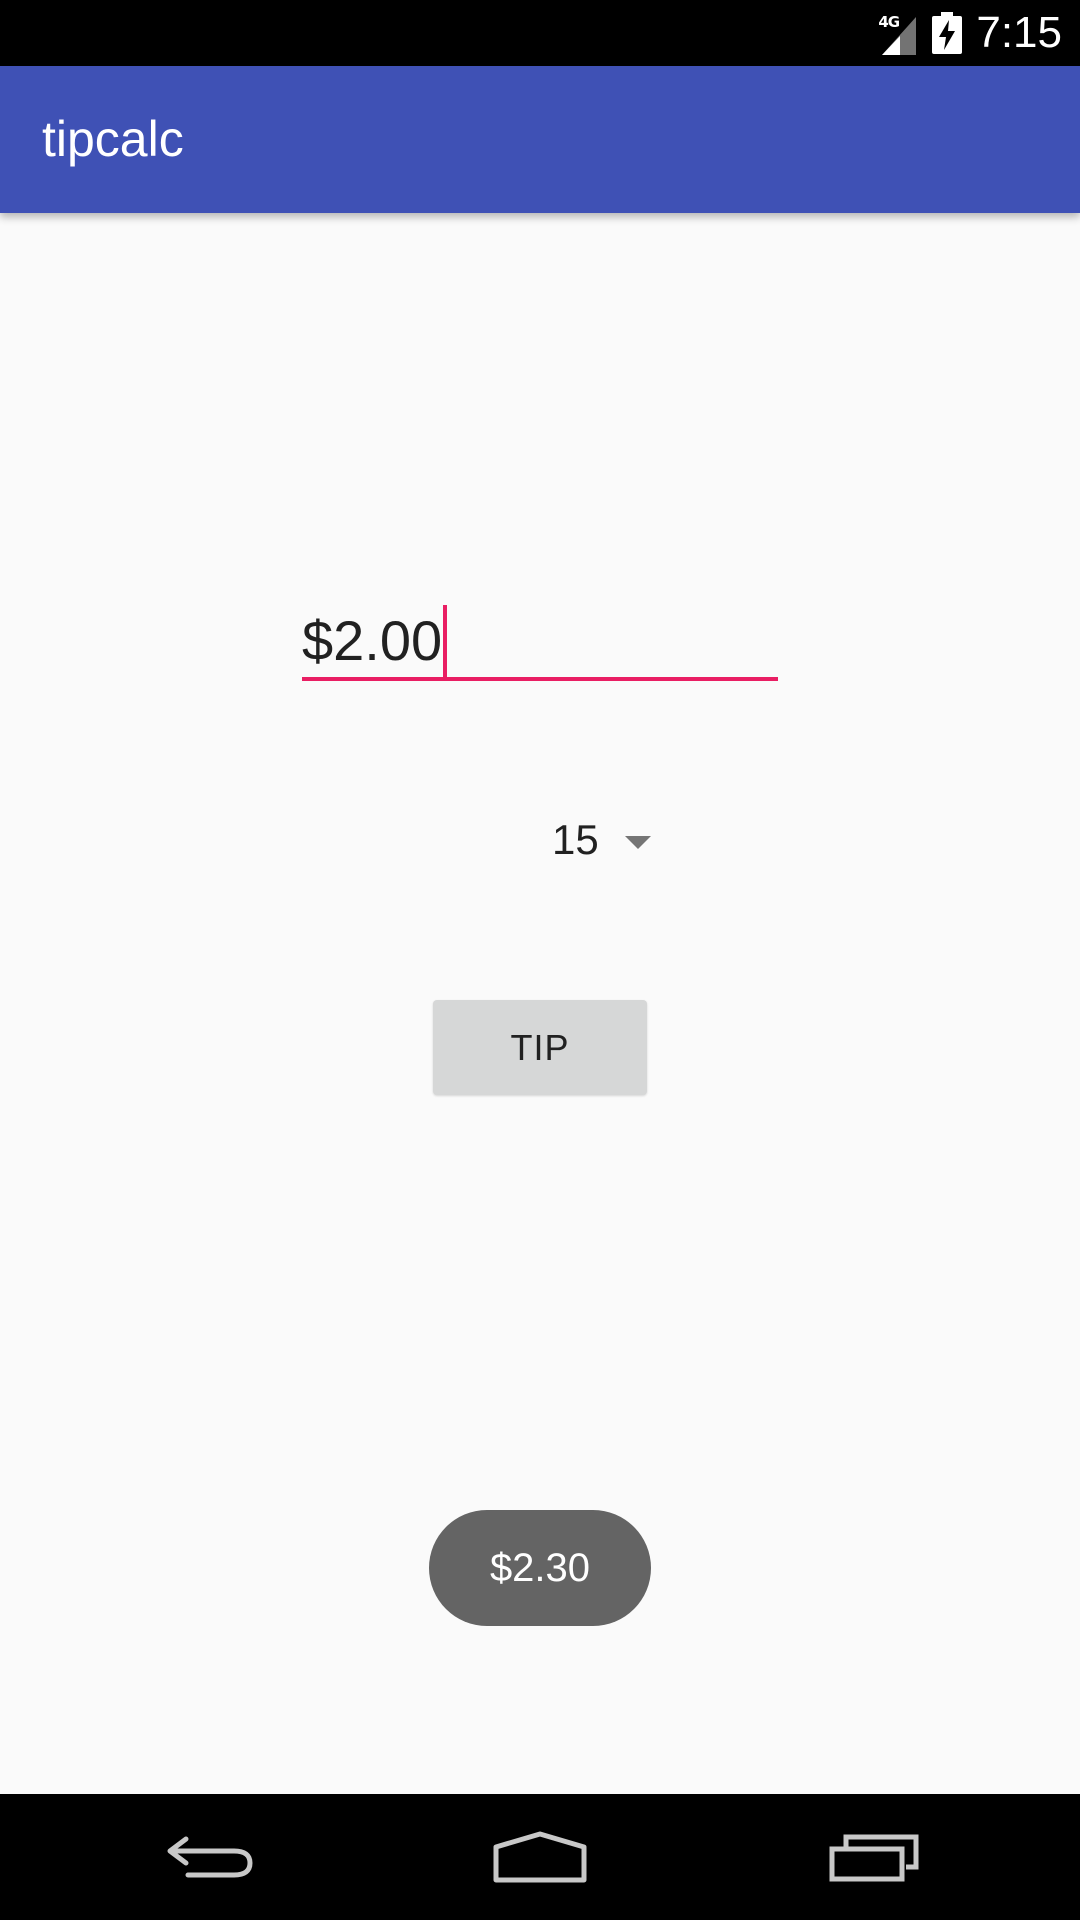 The image size is (1080, 1920). I want to click on tip-percent-spinner: 15, so click(600, 840).